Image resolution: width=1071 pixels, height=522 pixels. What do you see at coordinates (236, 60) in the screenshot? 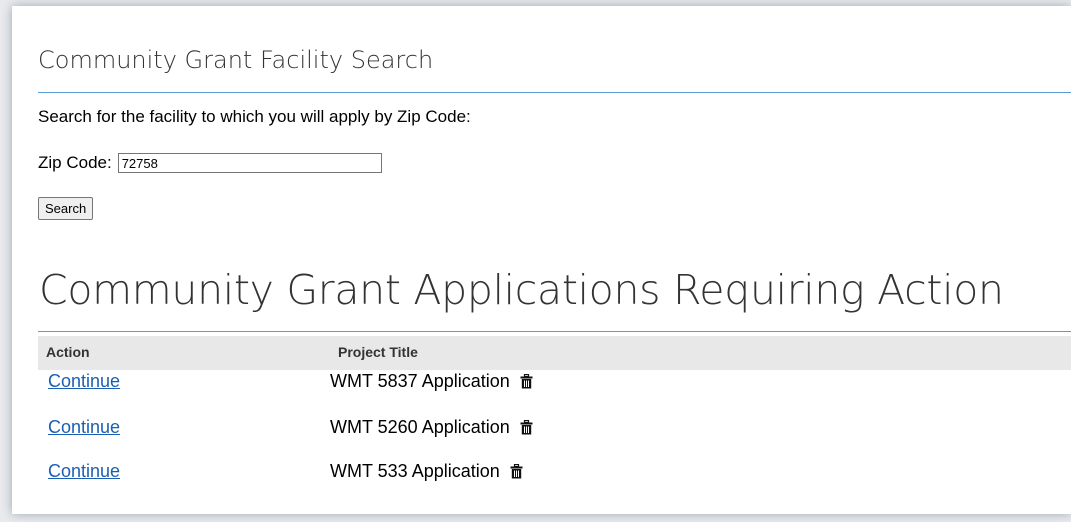
I see `facility-search-title: Community Grant Facility Search` at bounding box center [236, 60].